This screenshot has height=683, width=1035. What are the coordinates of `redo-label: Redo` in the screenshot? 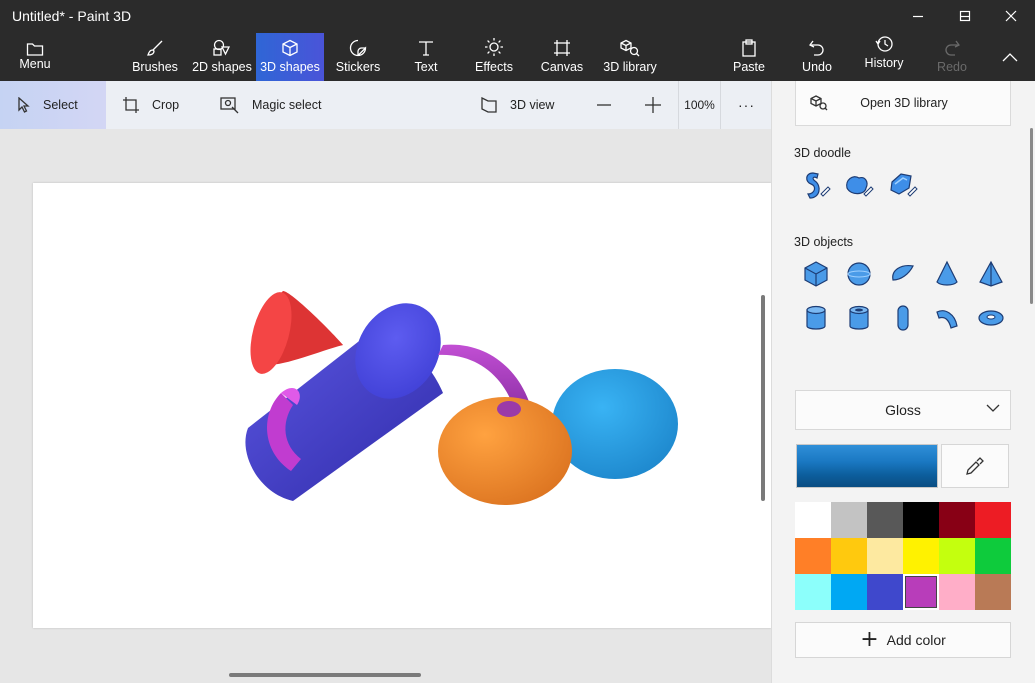 It's located at (952, 67).